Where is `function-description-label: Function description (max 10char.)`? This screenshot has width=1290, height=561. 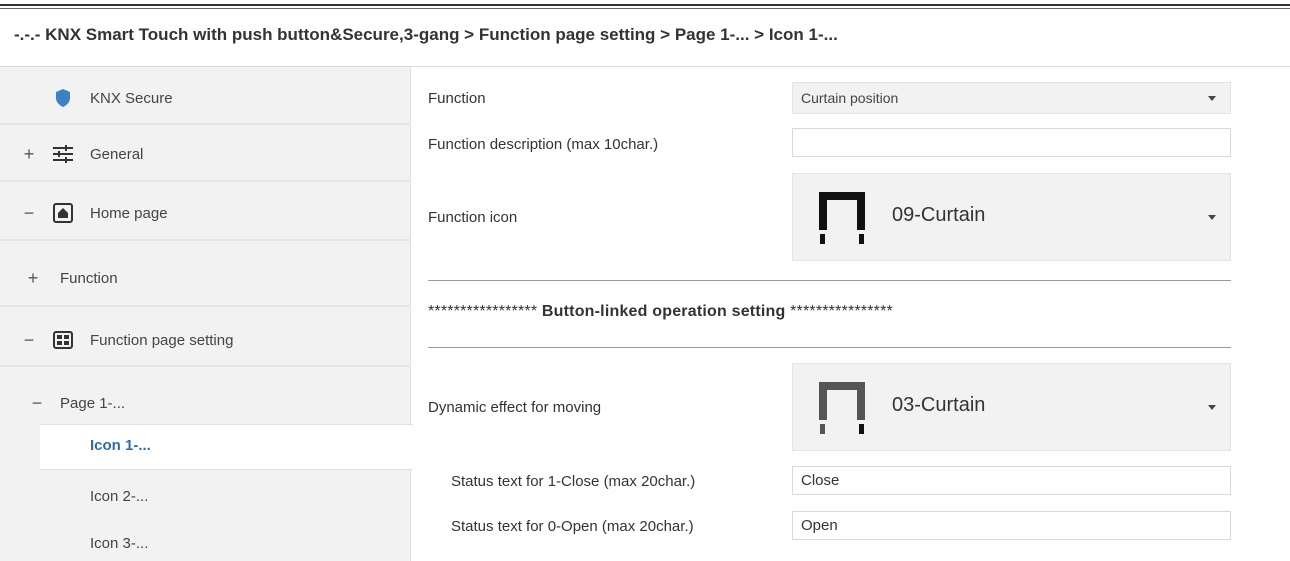 function-description-label: Function description (max 10char.) is located at coordinates (543, 144).